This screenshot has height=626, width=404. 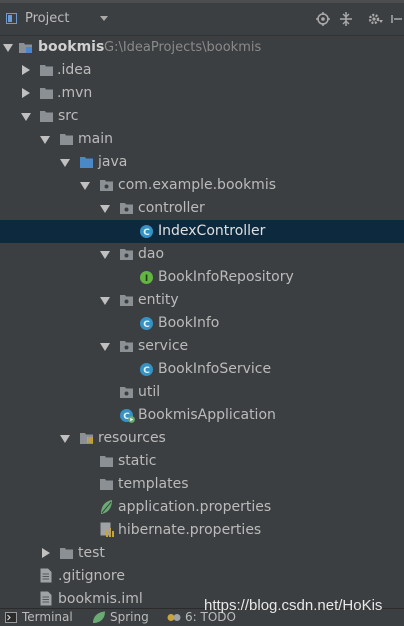 I want to click on tree-row-idea: .idea, so click(x=202, y=70).